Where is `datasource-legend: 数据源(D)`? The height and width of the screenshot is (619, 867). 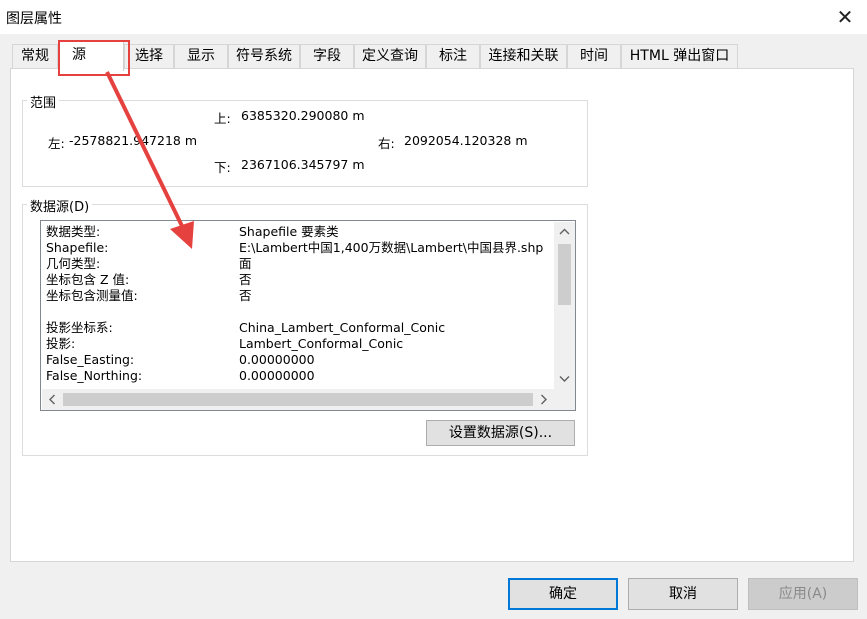 datasource-legend: 数据源(D) is located at coordinates (60, 205).